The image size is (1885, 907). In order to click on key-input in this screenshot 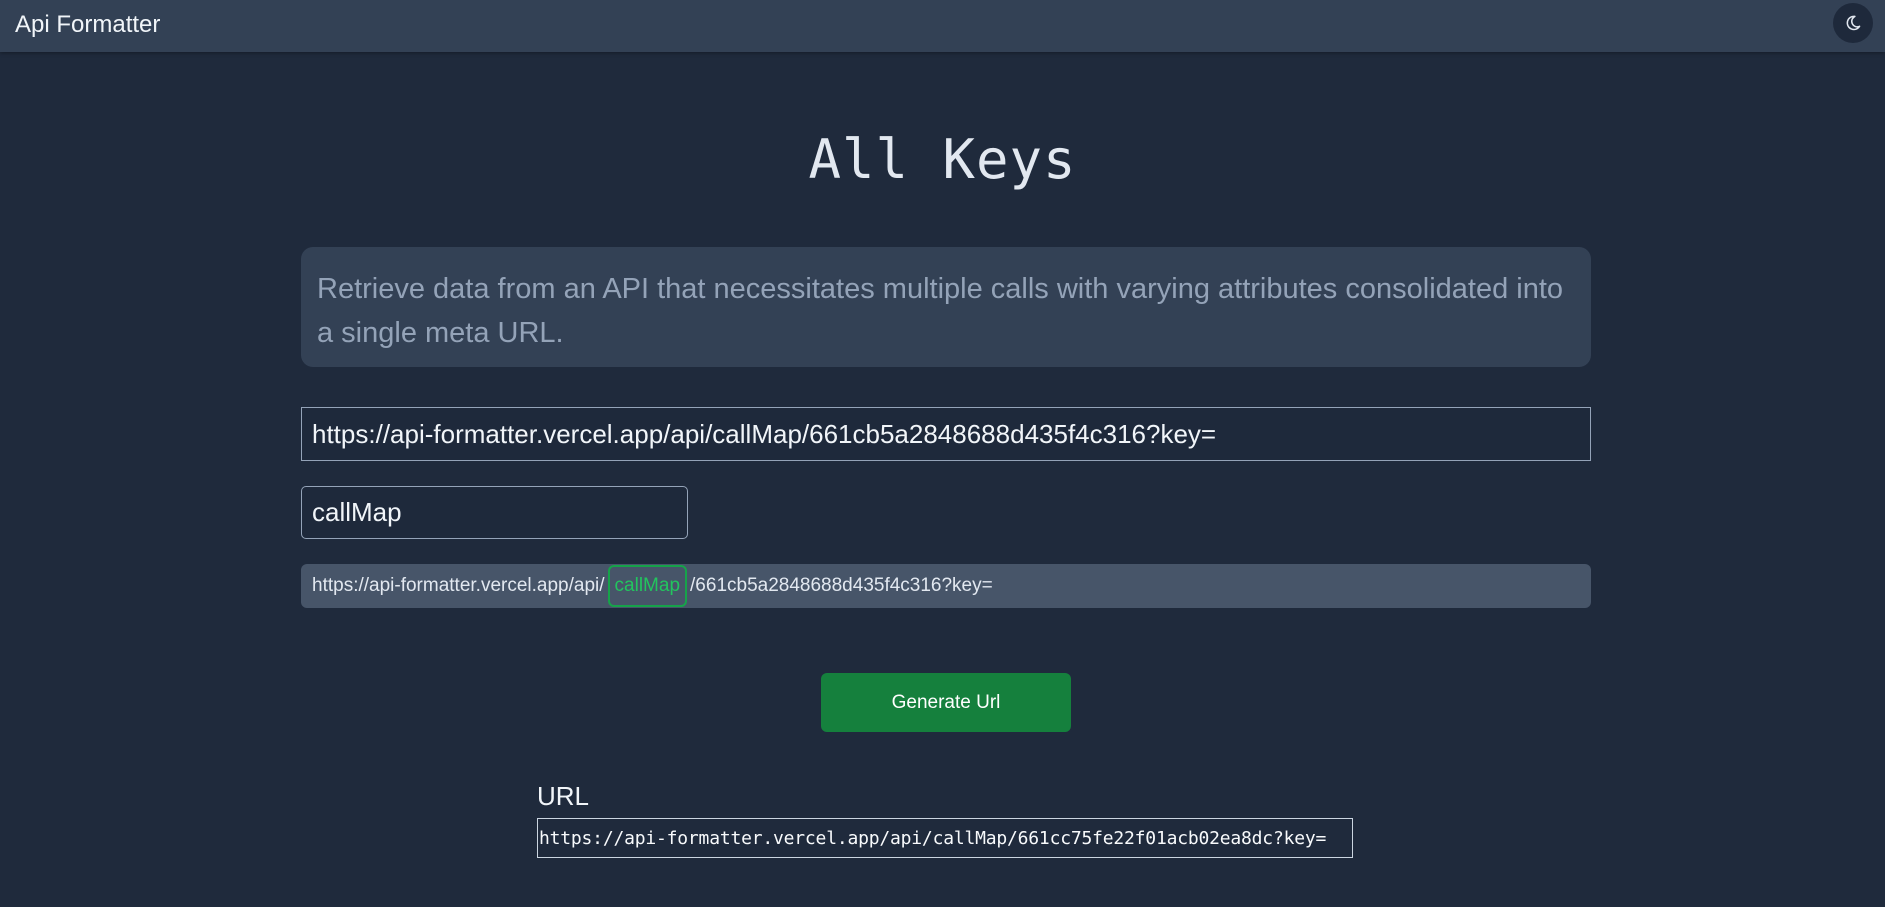, I will do `click(494, 512)`.